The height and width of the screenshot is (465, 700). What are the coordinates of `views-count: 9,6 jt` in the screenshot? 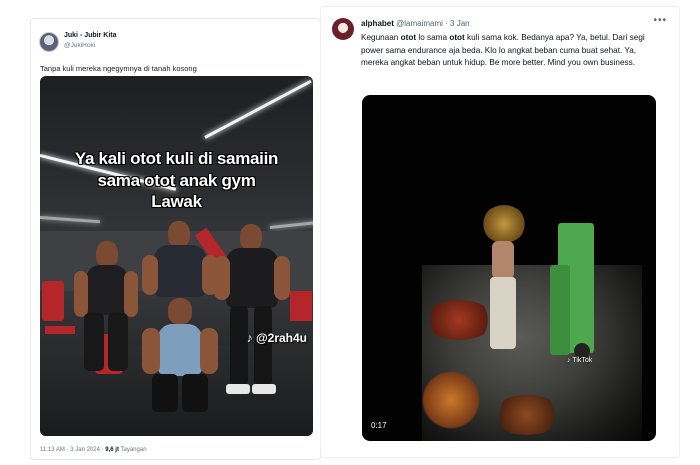 It's located at (112, 450).